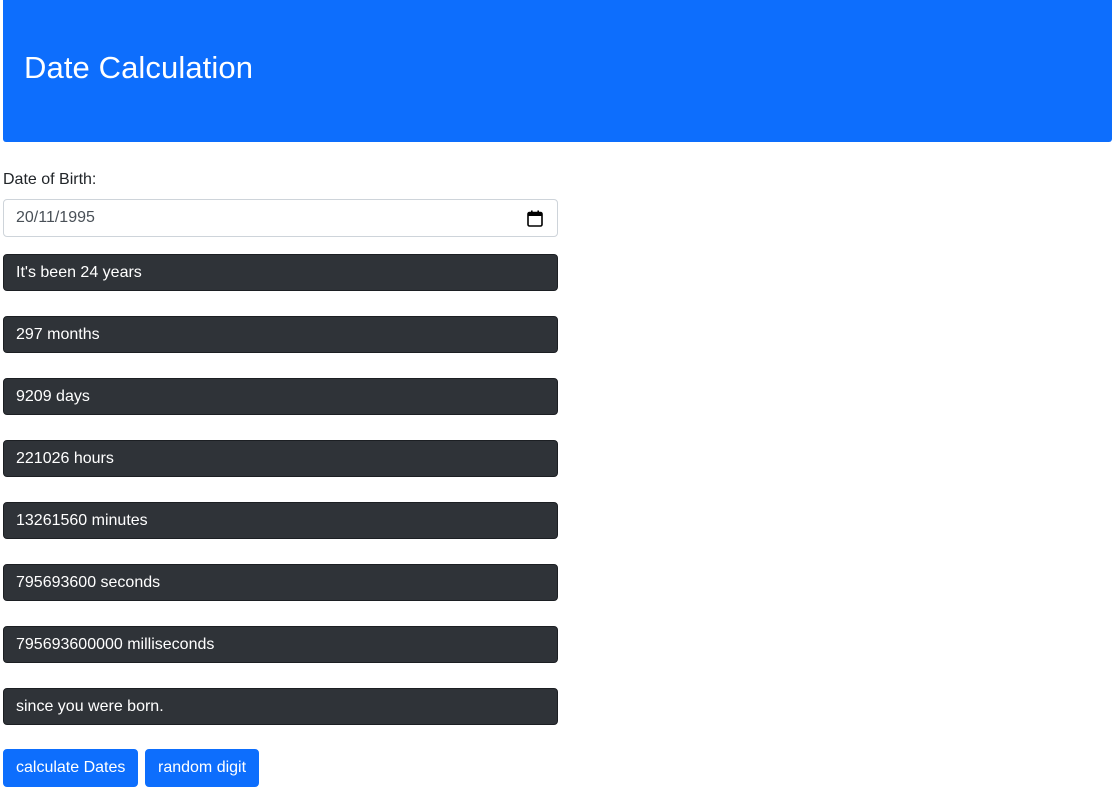 Image resolution: width=1115 pixels, height=792 pixels. Describe the element at coordinates (280, 706) in the screenshot. I see `result-closing-text: since you were born.` at that location.